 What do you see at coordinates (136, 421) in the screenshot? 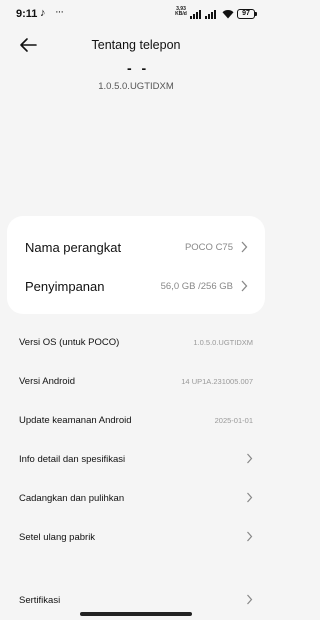
I see `security-update-row: Update keamanan Android 2025-01-01` at bounding box center [136, 421].